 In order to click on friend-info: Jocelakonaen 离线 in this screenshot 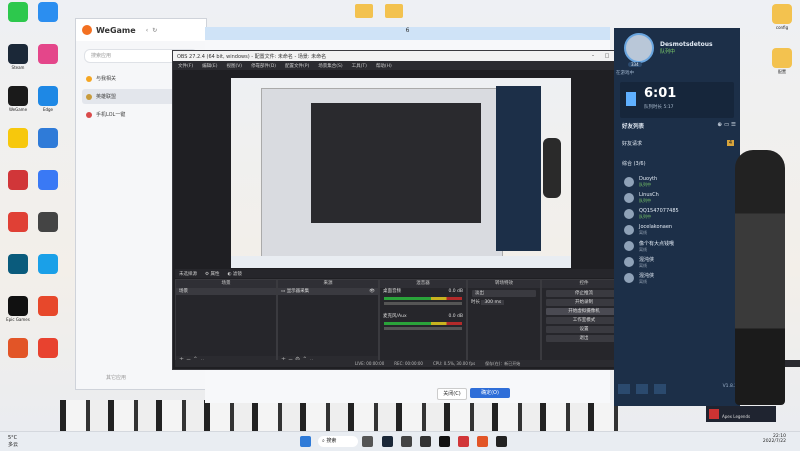, I will do `click(655, 230)`.